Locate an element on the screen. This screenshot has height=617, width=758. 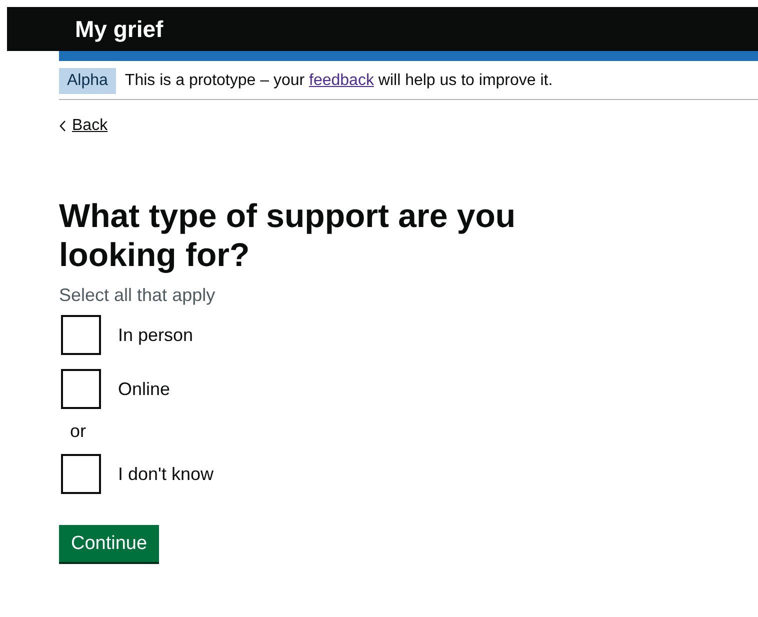
checkbox-label: In person is located at coordinates (156, 335).